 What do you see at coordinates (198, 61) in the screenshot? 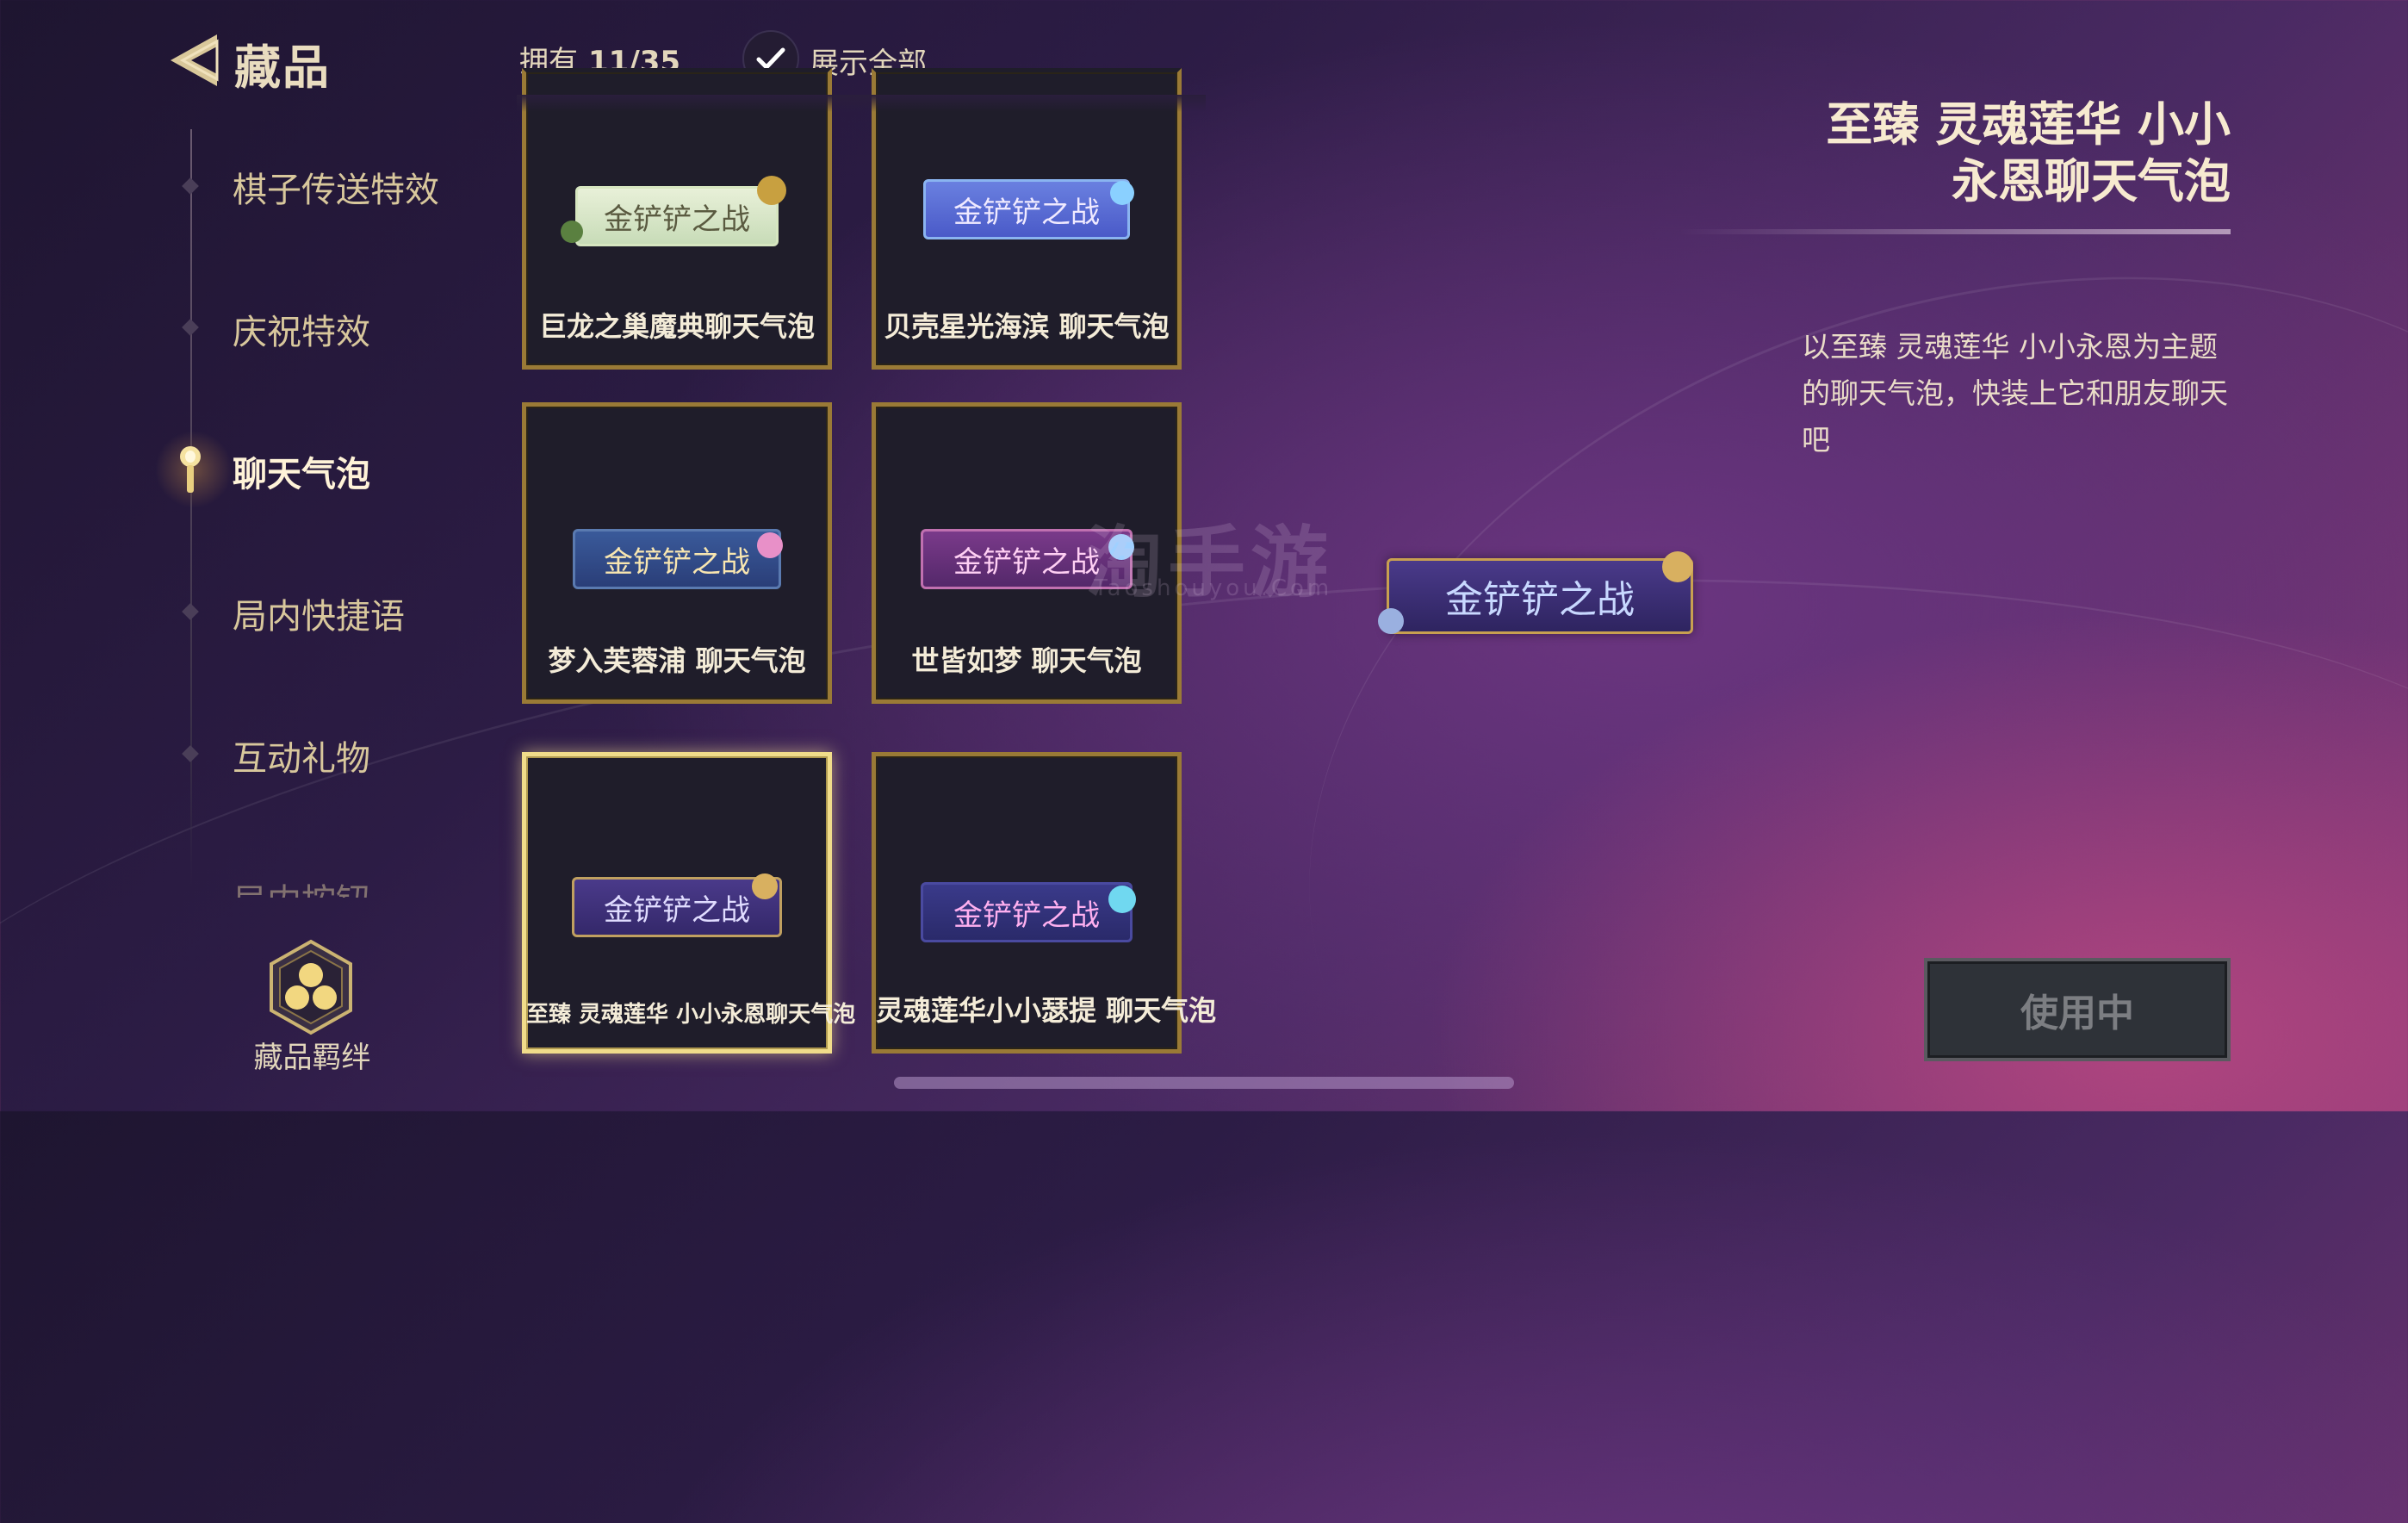
I see `back-arrow-icon` at bounding box center [198, 61].